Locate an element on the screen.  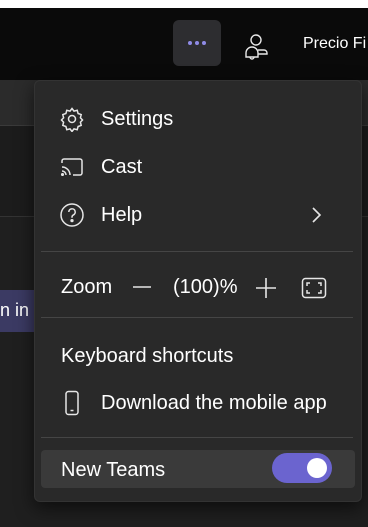
title-bar: Precio Fi is located at coordinates (184, 44).